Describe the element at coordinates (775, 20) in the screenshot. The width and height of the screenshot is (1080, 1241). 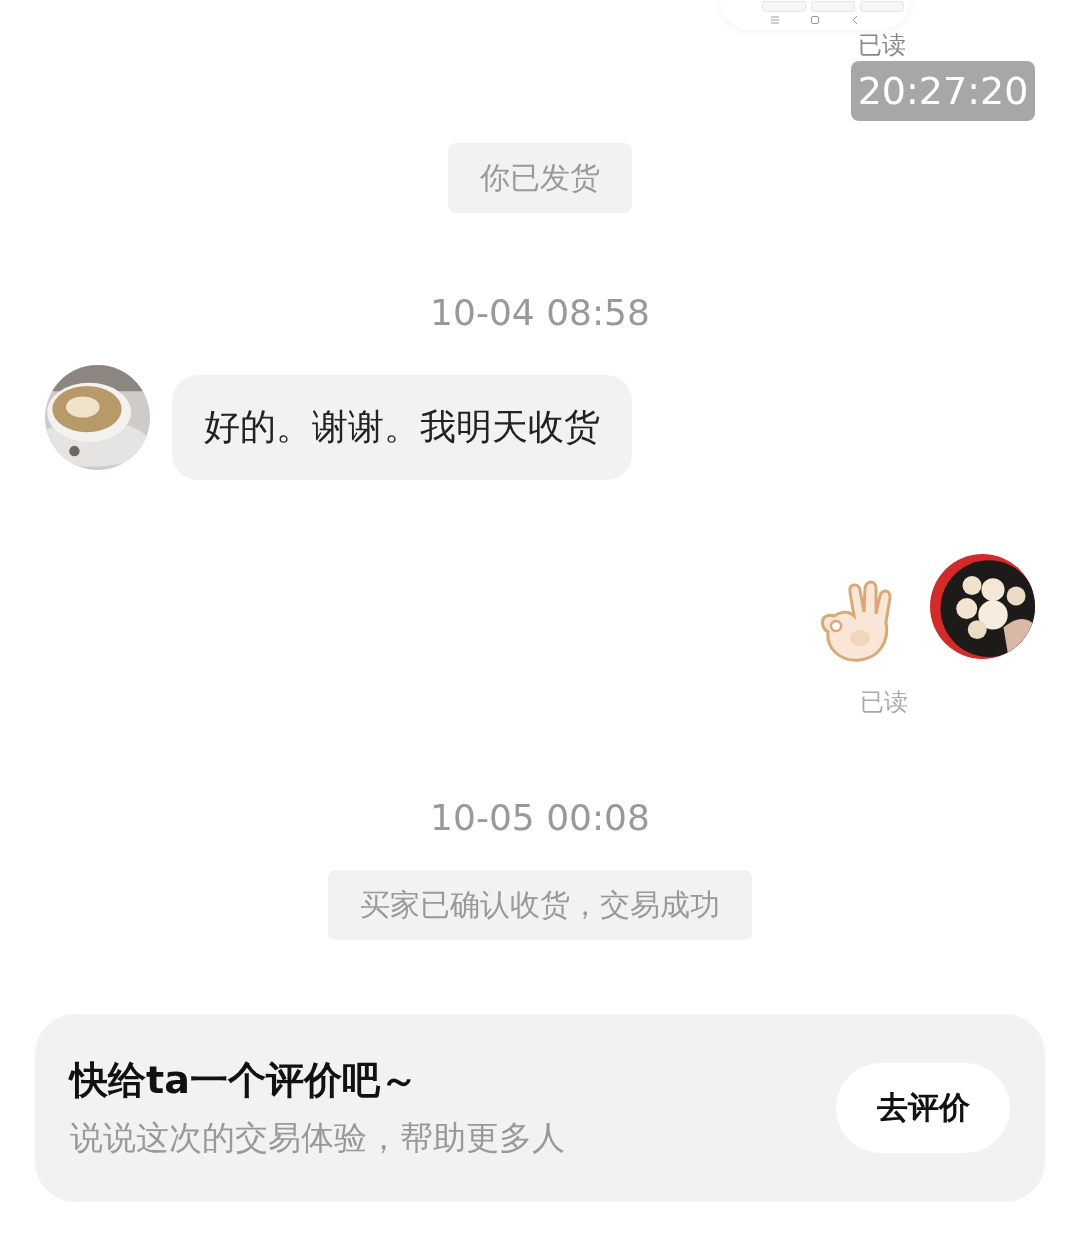
I see `menu-icon` at that location.